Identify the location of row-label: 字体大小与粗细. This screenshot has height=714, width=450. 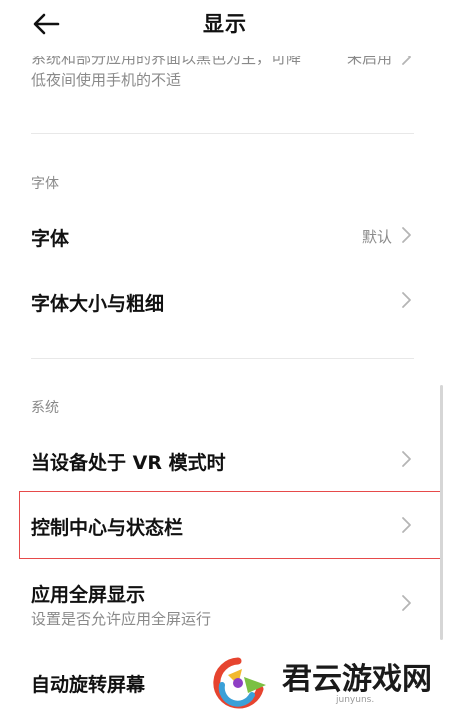
(98, 304).